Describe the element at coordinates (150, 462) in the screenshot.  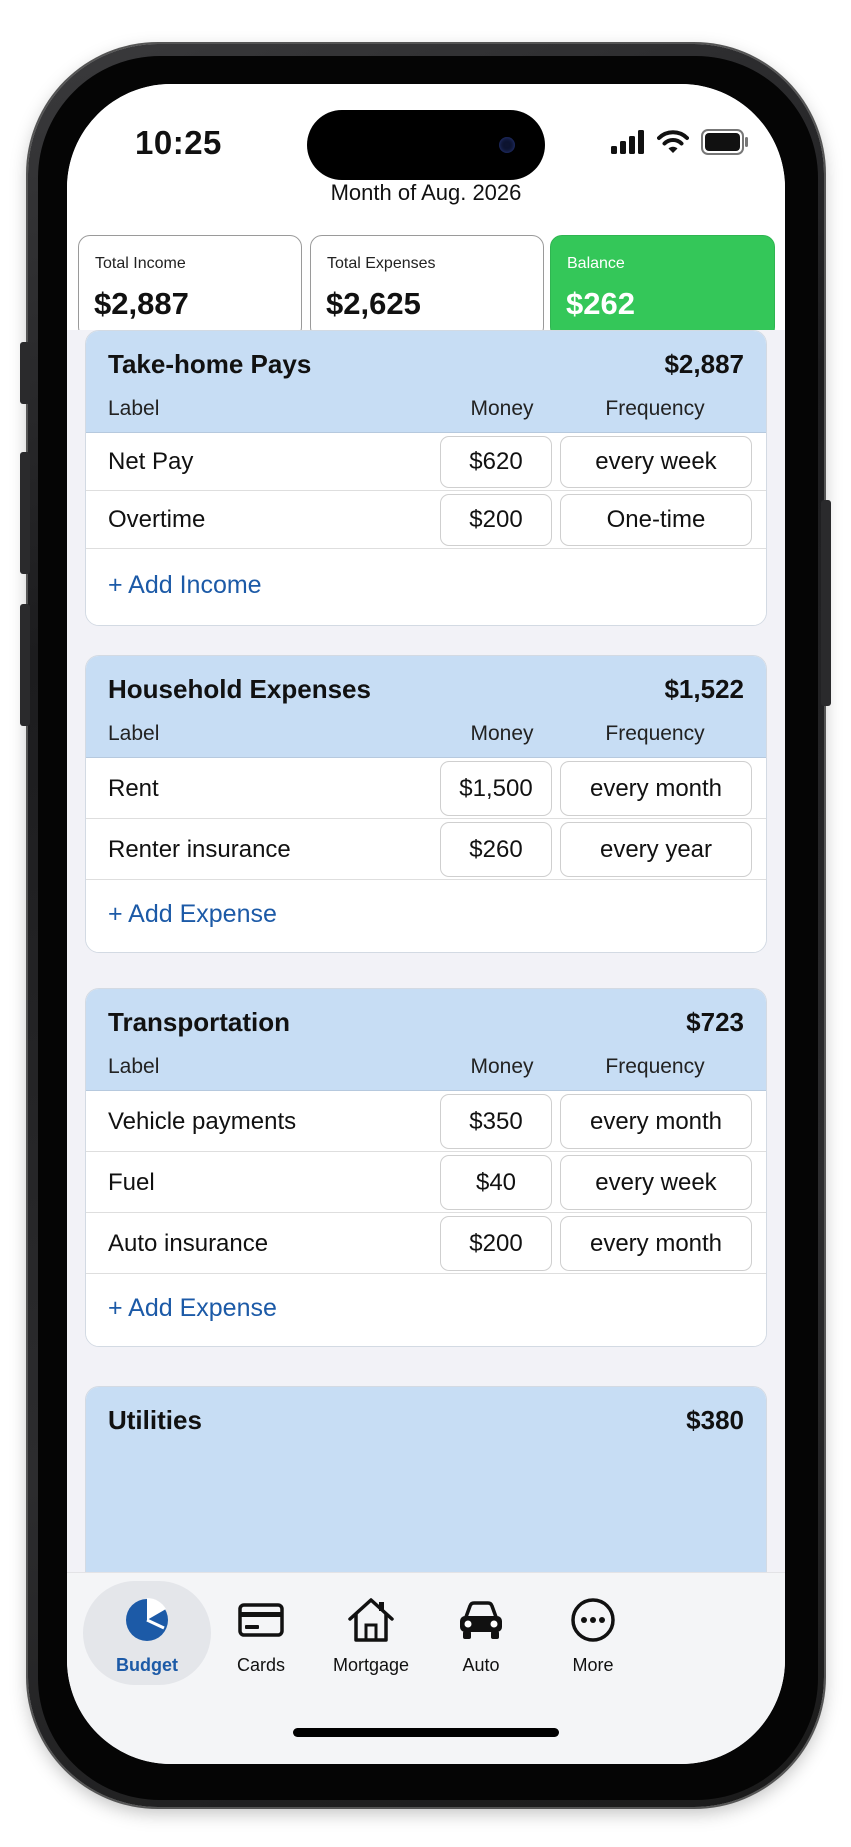
I see `row-label: Net Pay` at that location.